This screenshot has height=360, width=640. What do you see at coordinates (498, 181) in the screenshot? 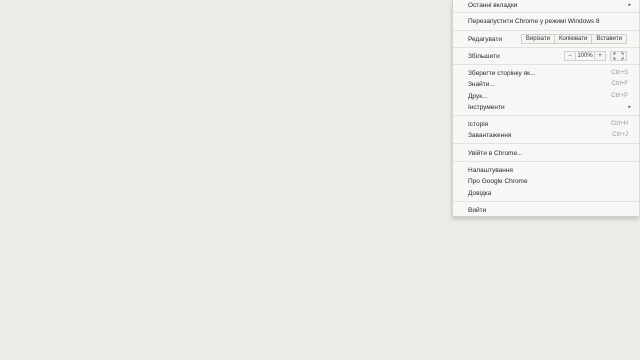
I see `menu-item-label: Про Google Chrome` at bounding box center [498, 181].